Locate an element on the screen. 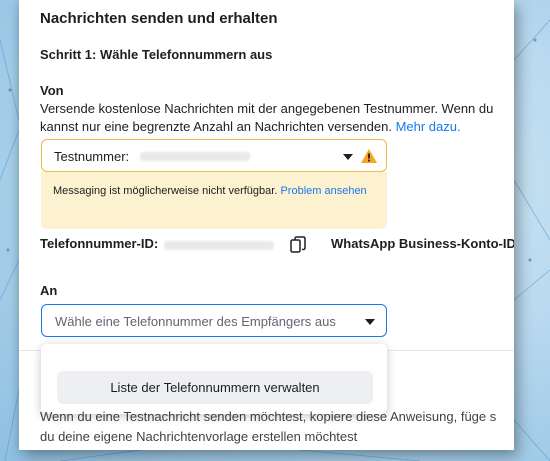  test-number-label: Testnummer: is located at coordinates (92, 156).